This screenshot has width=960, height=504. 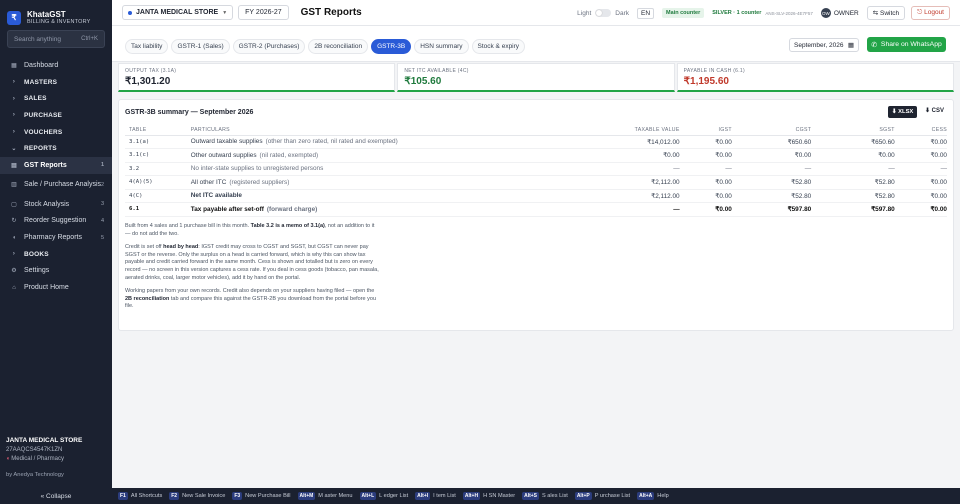 What do you see at coordinates (41, 82) in the screenshot?
I see `sidebar-item-label: MASTERS` at bounding box center [41, 82].